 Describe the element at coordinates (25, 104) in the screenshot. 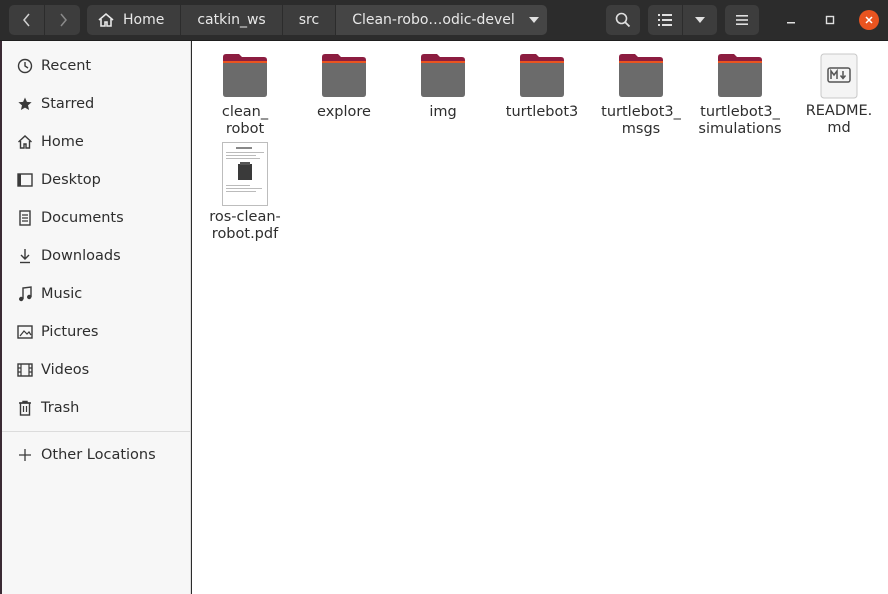

I see `star-icon` at that location.